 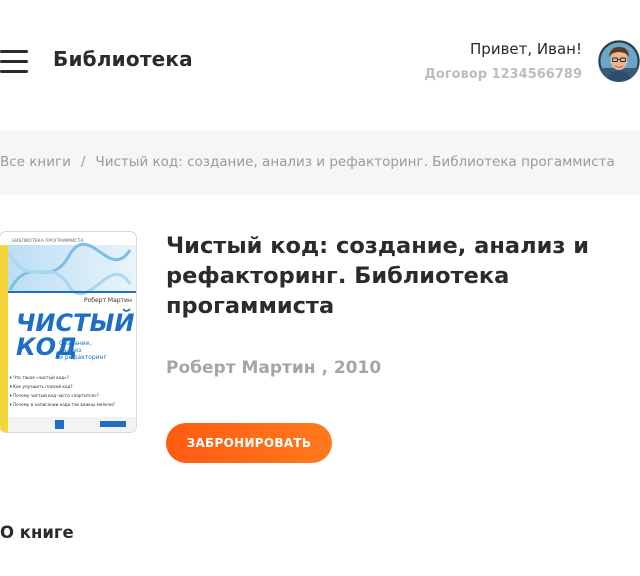 What do you see at coordinates (35, 162) in the screenshot?
I see `breadcrumb-all-books-link: Все книги` at bounding box center [35, 162].